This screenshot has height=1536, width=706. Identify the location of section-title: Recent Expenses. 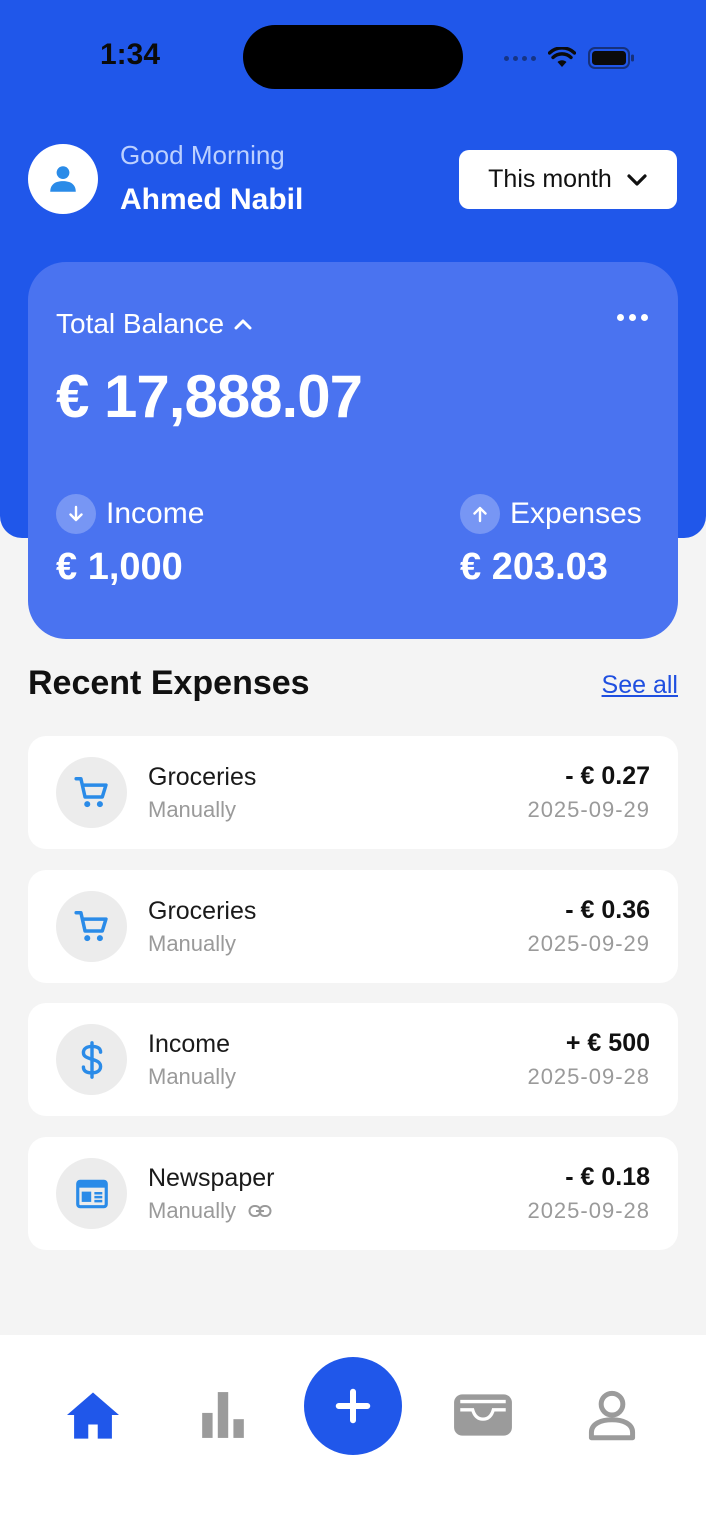
(169, 683).